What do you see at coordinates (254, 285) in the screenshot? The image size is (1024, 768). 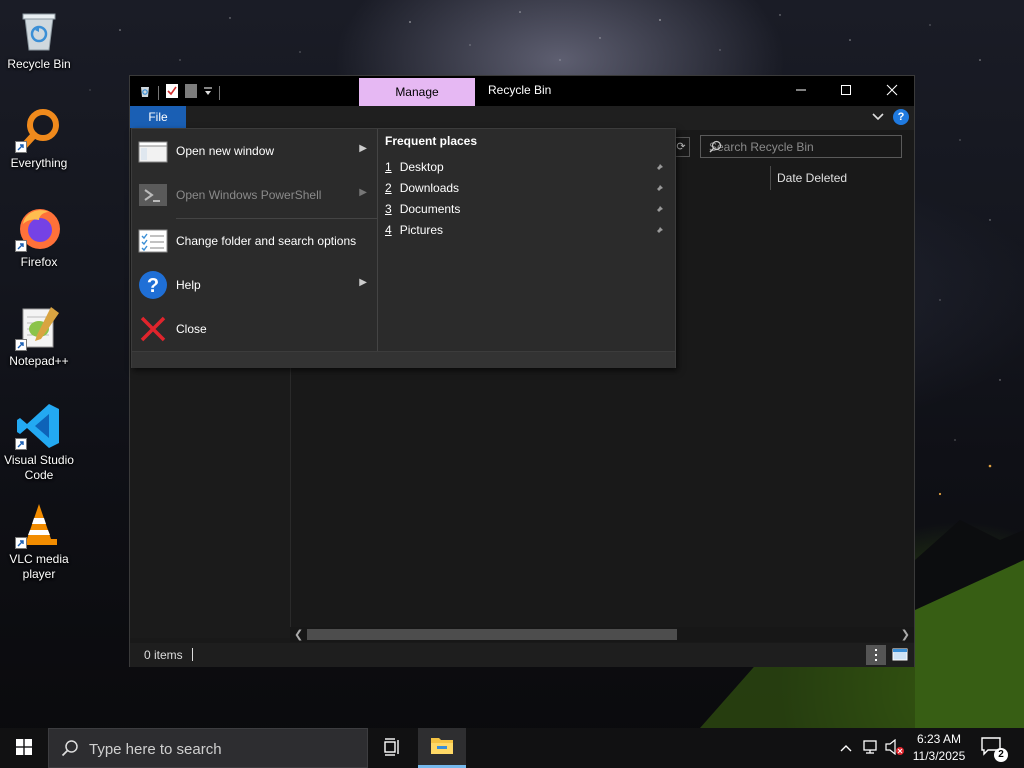 I see `menu-item-help: ? Help ▶` at bounding box center [254, 285].